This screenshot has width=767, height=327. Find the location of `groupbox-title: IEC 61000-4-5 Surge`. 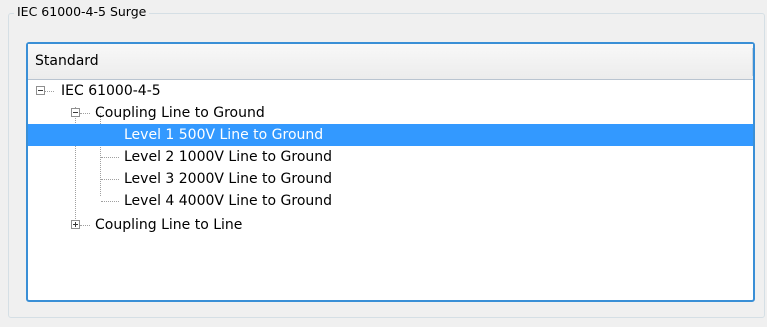

groupbox-title: IEC 61000-4-5 Surge is located at coordinates (82, 12).